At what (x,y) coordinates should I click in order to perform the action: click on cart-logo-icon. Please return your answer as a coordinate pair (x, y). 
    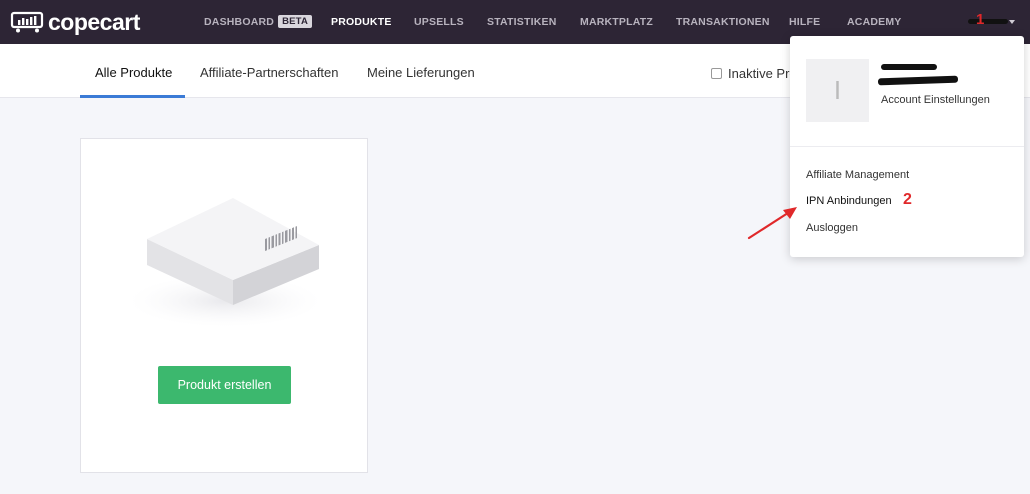
    Looking at the image, I should click on (27, 22).